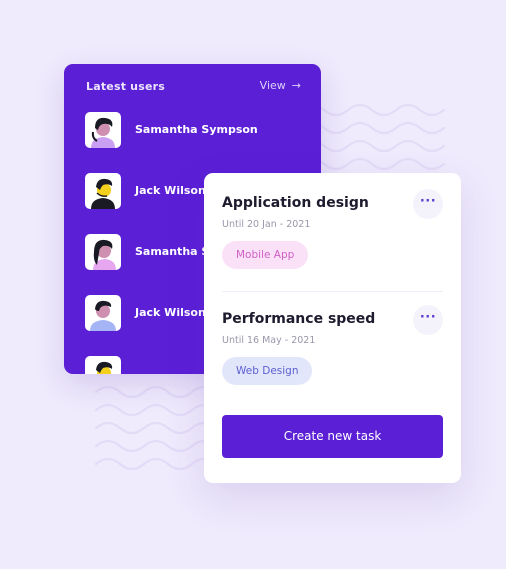 The height and width of the screenshot is (569, 506). What do you see at coordinates (193, 87) in the screenshot?
I see `latest-users-header: Latest users View →` at bounding box center [193, 87].